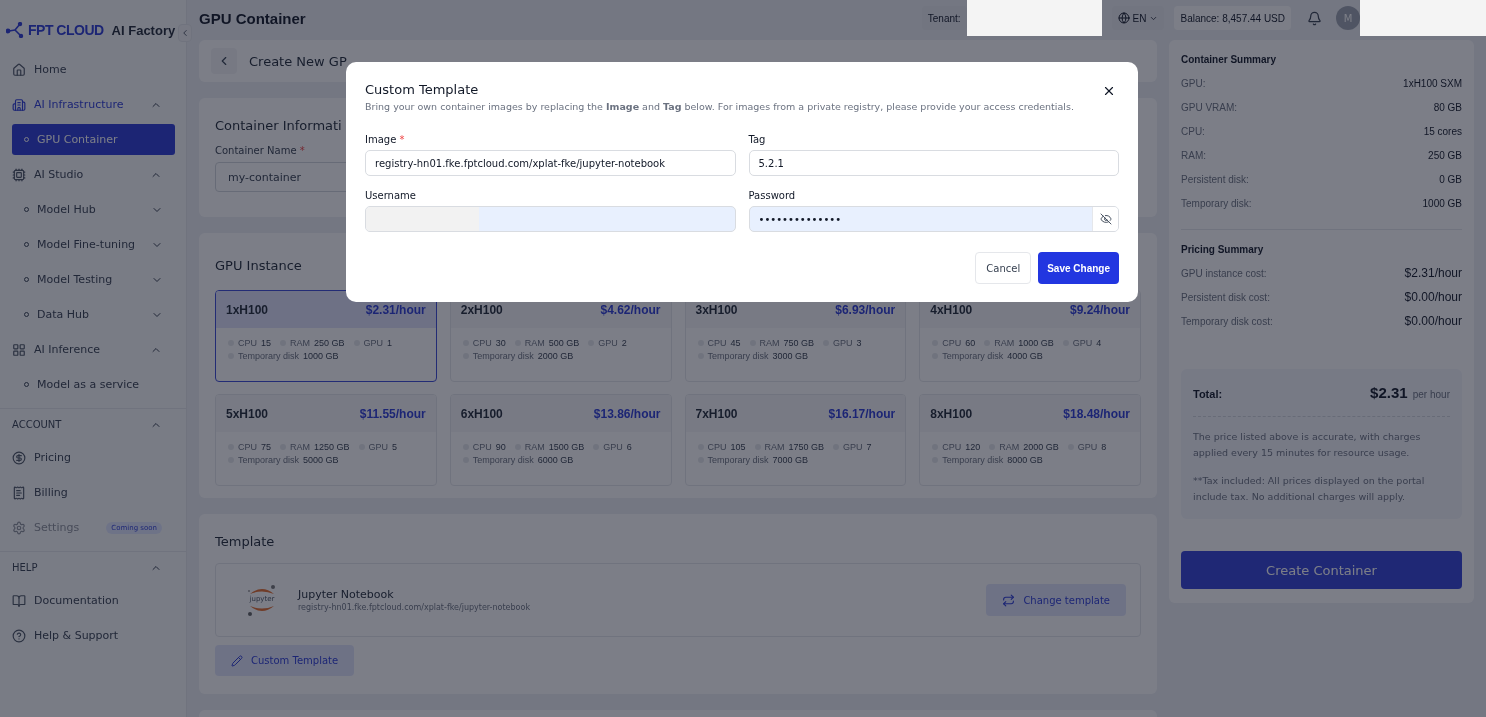 This screenshot has width=1486, height=717. Describe the element at coordinates (1193, 83) in the screenshot. I see `summary-label: GPU:` at that location.